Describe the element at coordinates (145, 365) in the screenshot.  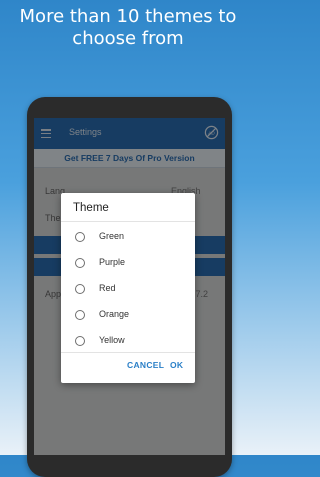
I see `cancel-button: CANCEL` at that location.